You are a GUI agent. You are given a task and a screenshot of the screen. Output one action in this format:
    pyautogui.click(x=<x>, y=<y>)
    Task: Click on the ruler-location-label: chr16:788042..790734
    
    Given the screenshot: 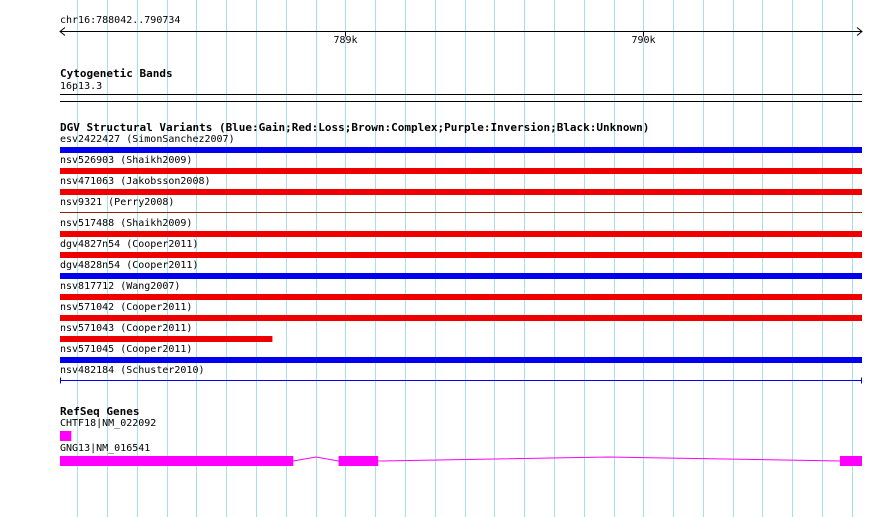 What is the action you would take?
    pyautogui.click(x=120, y=20)
    